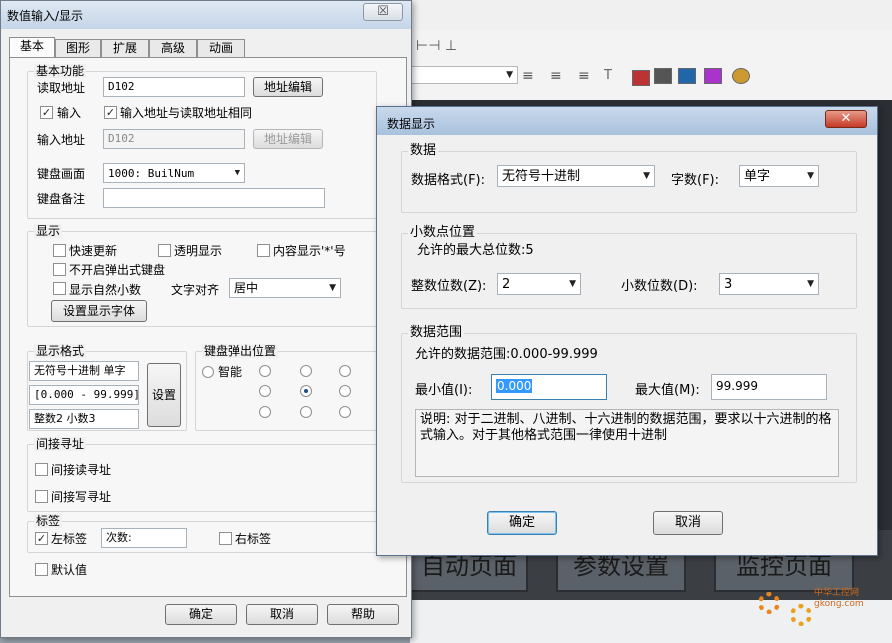  What do you see at coordinates (285, 288) in the screenshot?
I see `text-align-select: 居中 ▼` at bounding box center [285, 288].